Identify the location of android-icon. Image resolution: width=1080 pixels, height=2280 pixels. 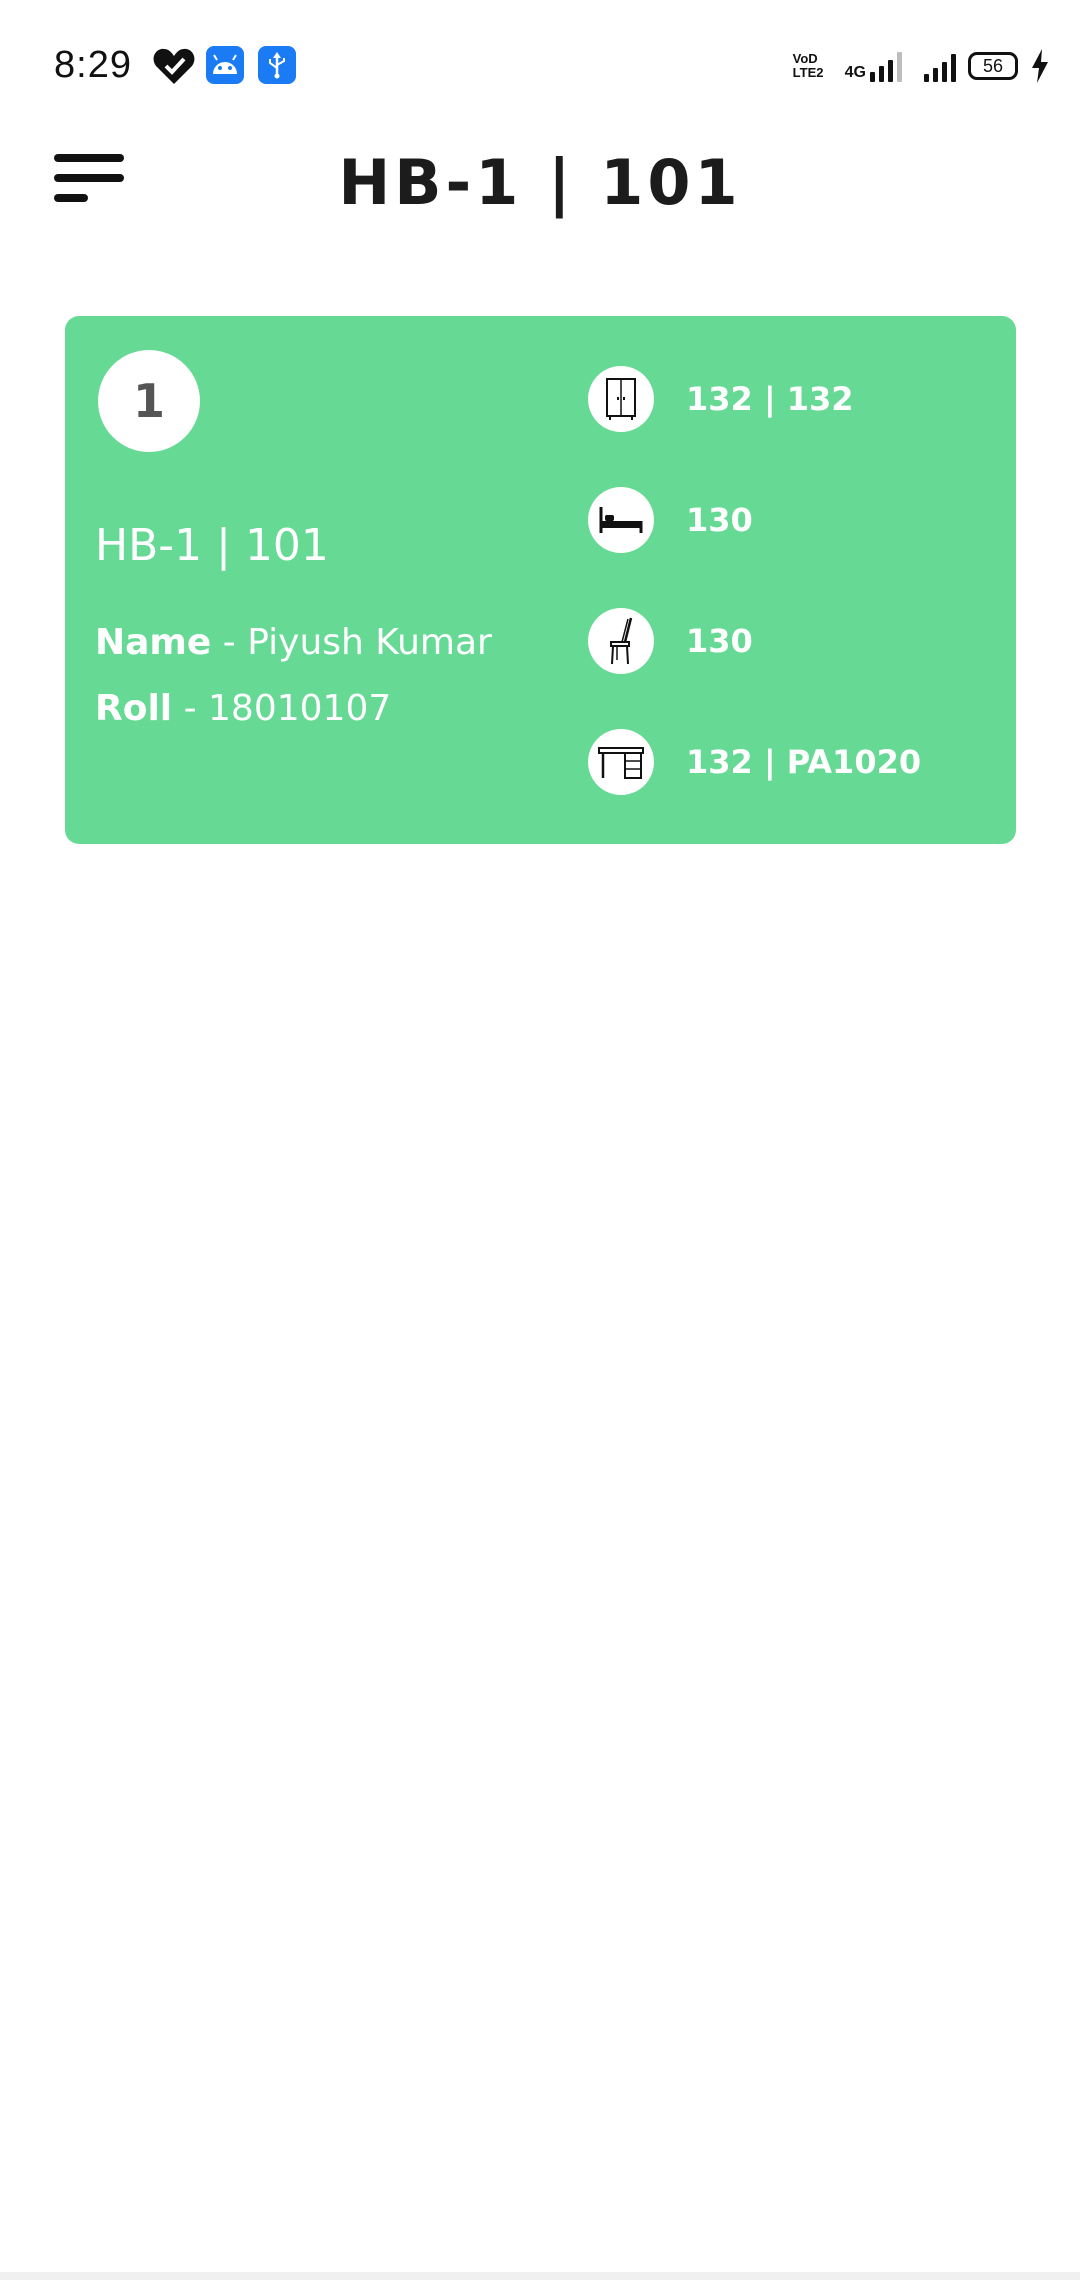
(225, 65).